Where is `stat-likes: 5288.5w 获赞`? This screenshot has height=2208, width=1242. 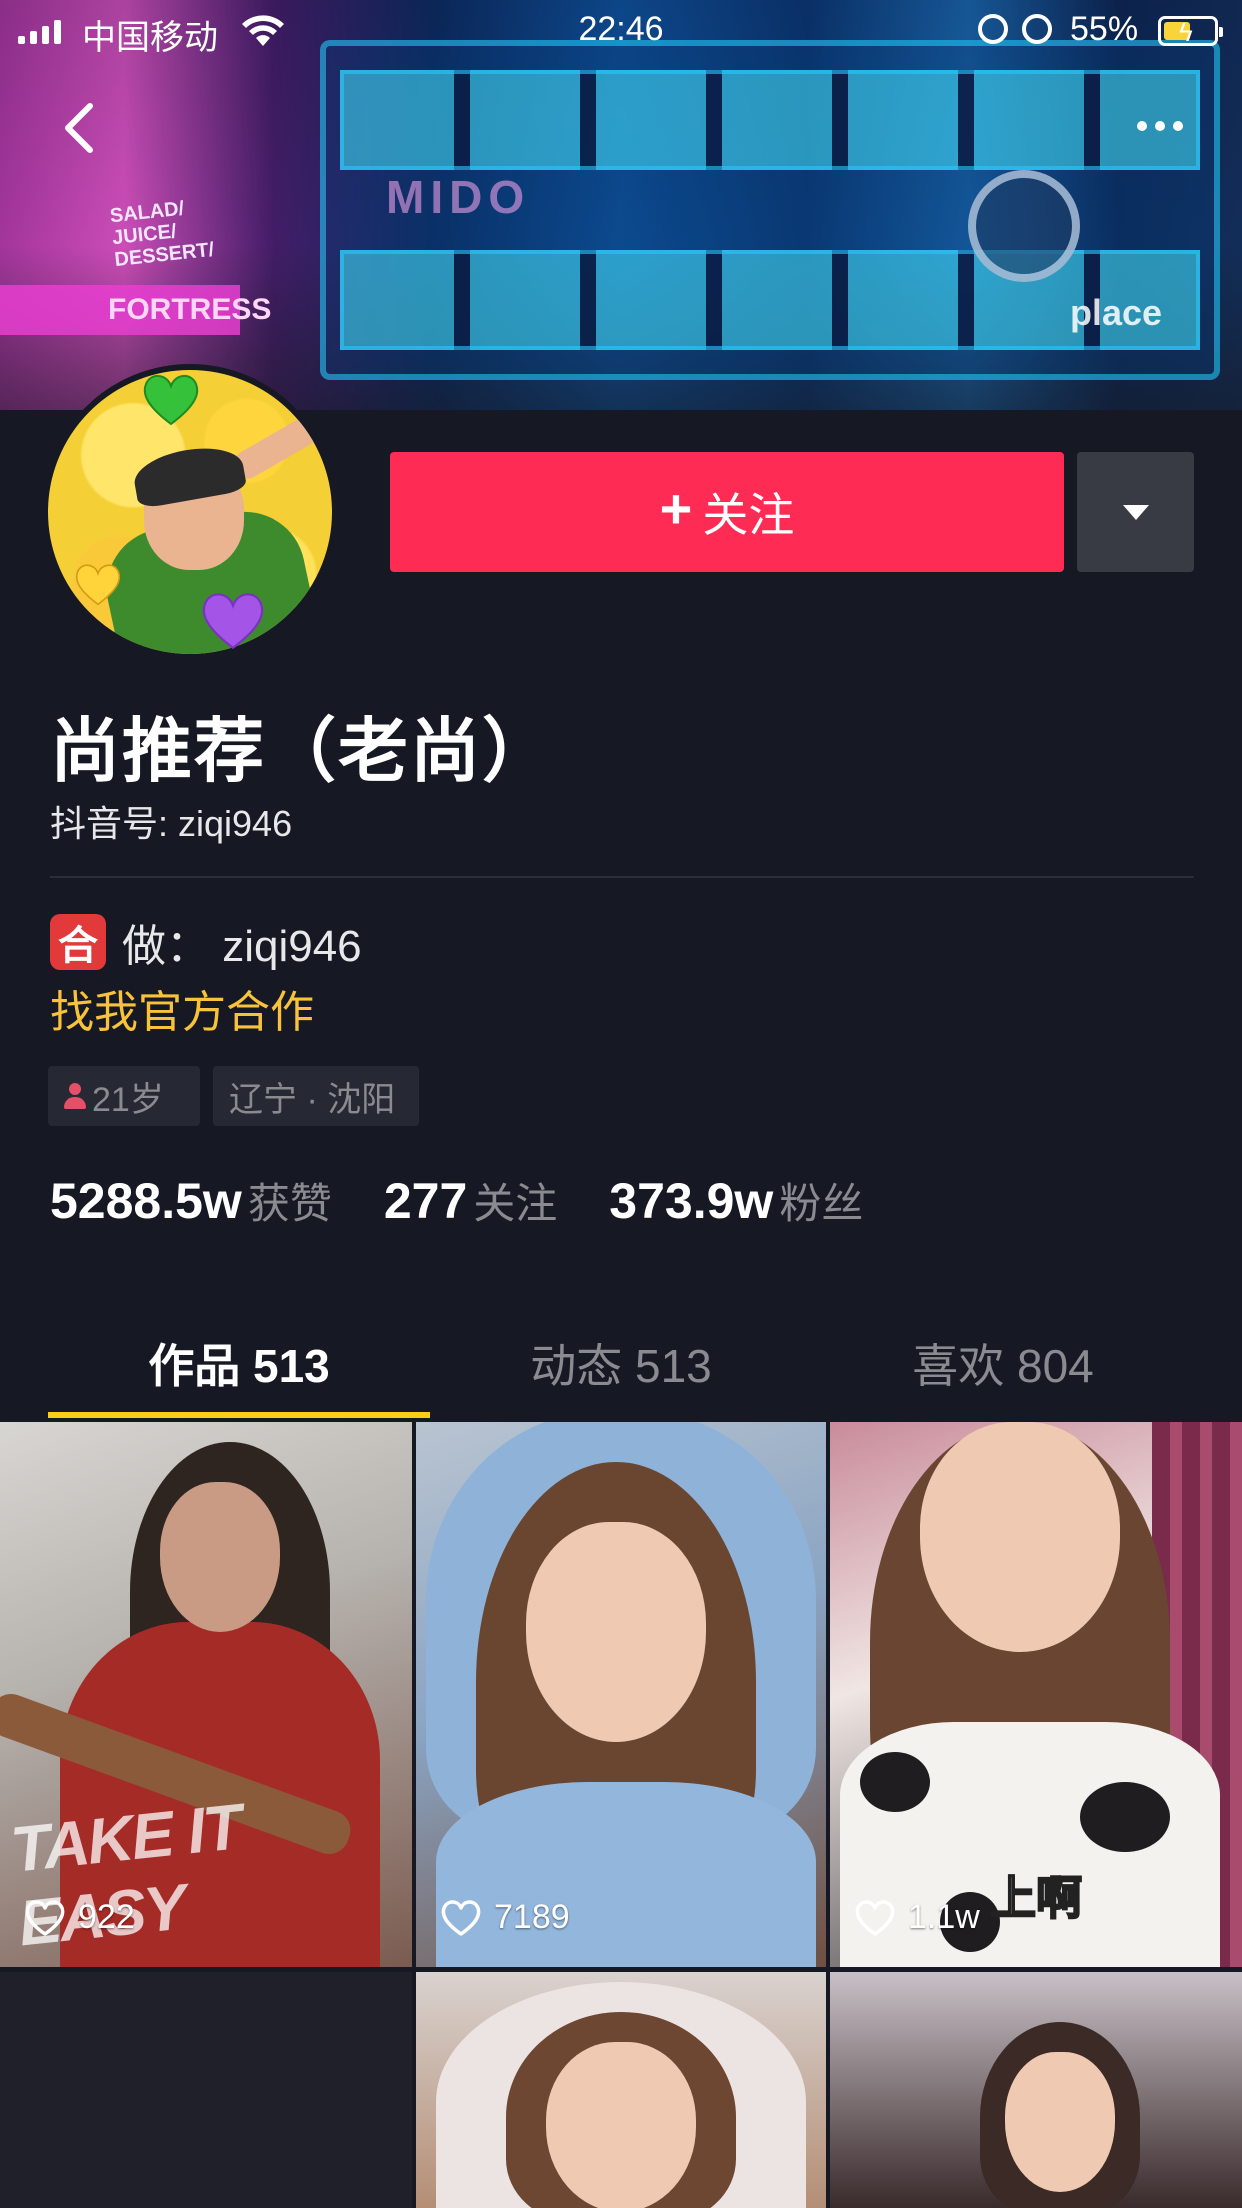 stat-likes: 5288.5w 获赞 is located at coordinates (191, 1200).